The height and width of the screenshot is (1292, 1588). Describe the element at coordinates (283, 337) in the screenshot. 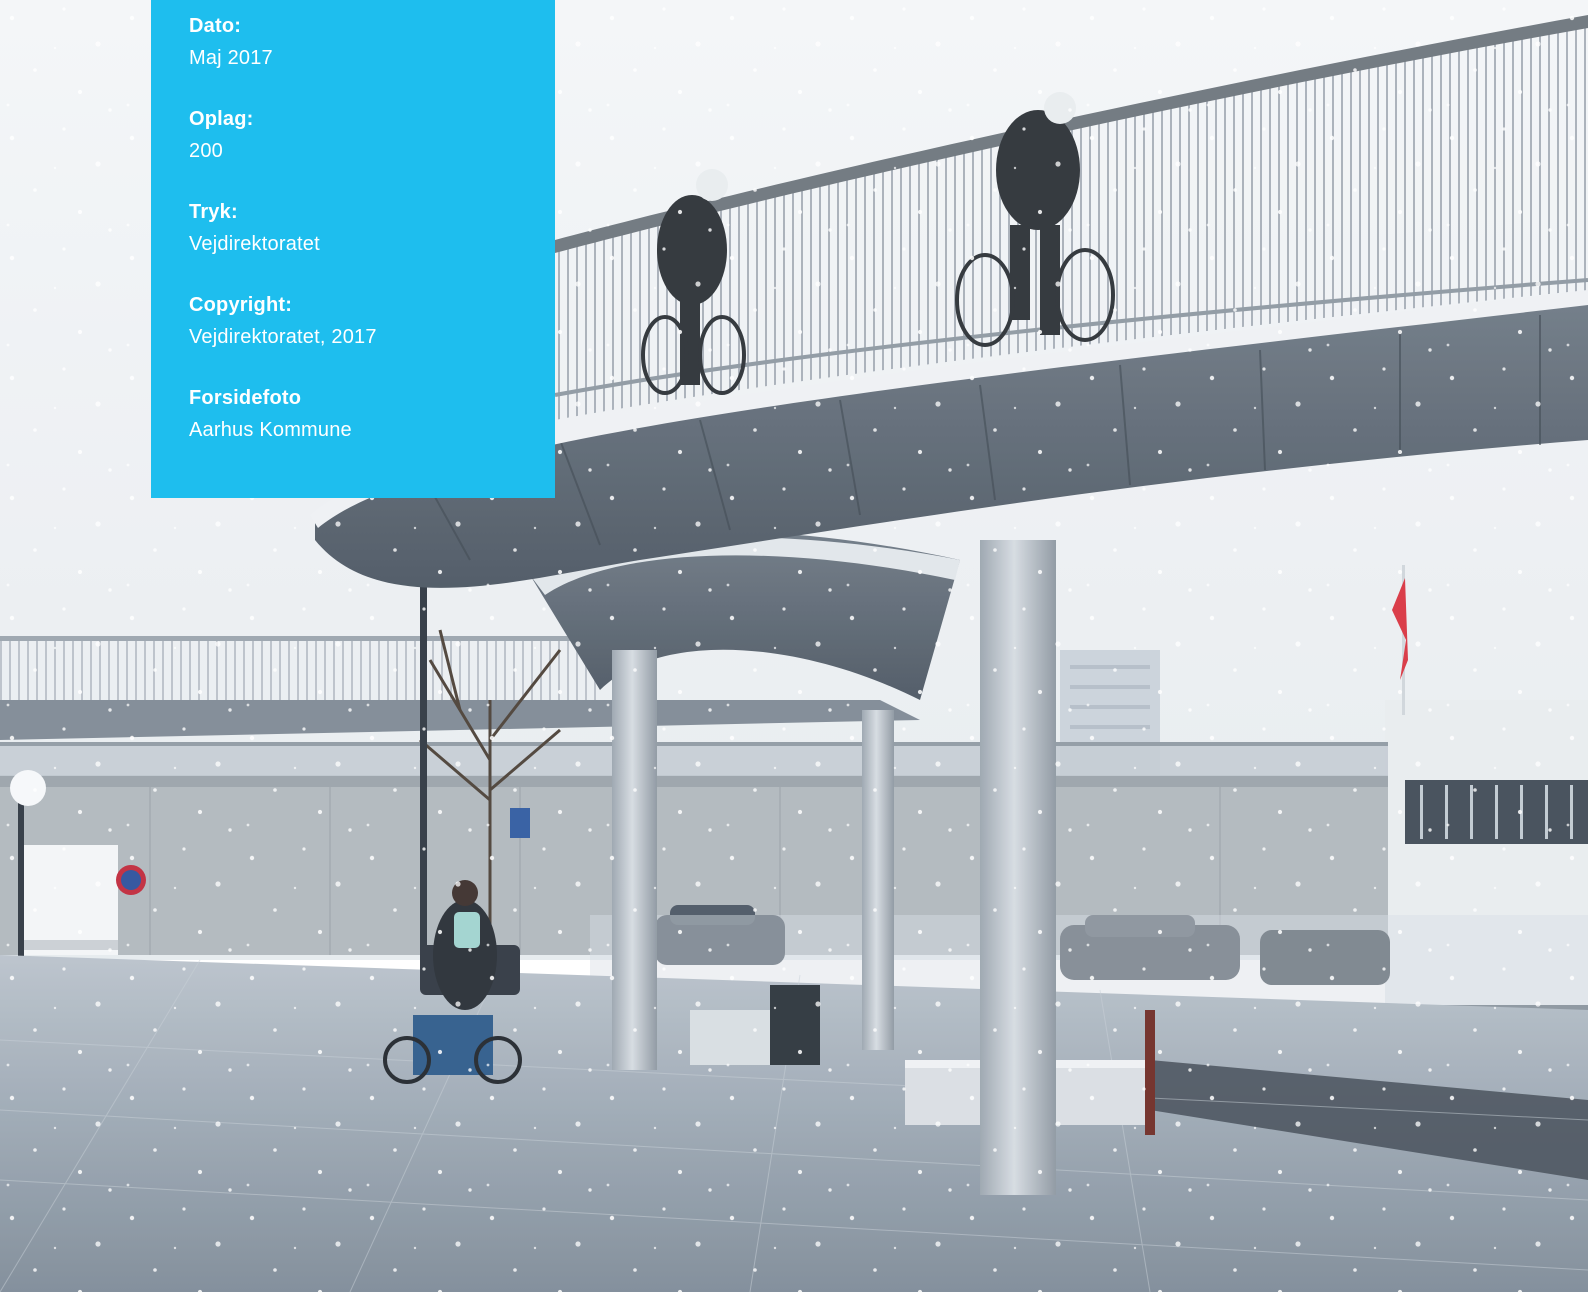

I see `colophon-copyright-value: Vejdirektoratet, 2017` at that location.